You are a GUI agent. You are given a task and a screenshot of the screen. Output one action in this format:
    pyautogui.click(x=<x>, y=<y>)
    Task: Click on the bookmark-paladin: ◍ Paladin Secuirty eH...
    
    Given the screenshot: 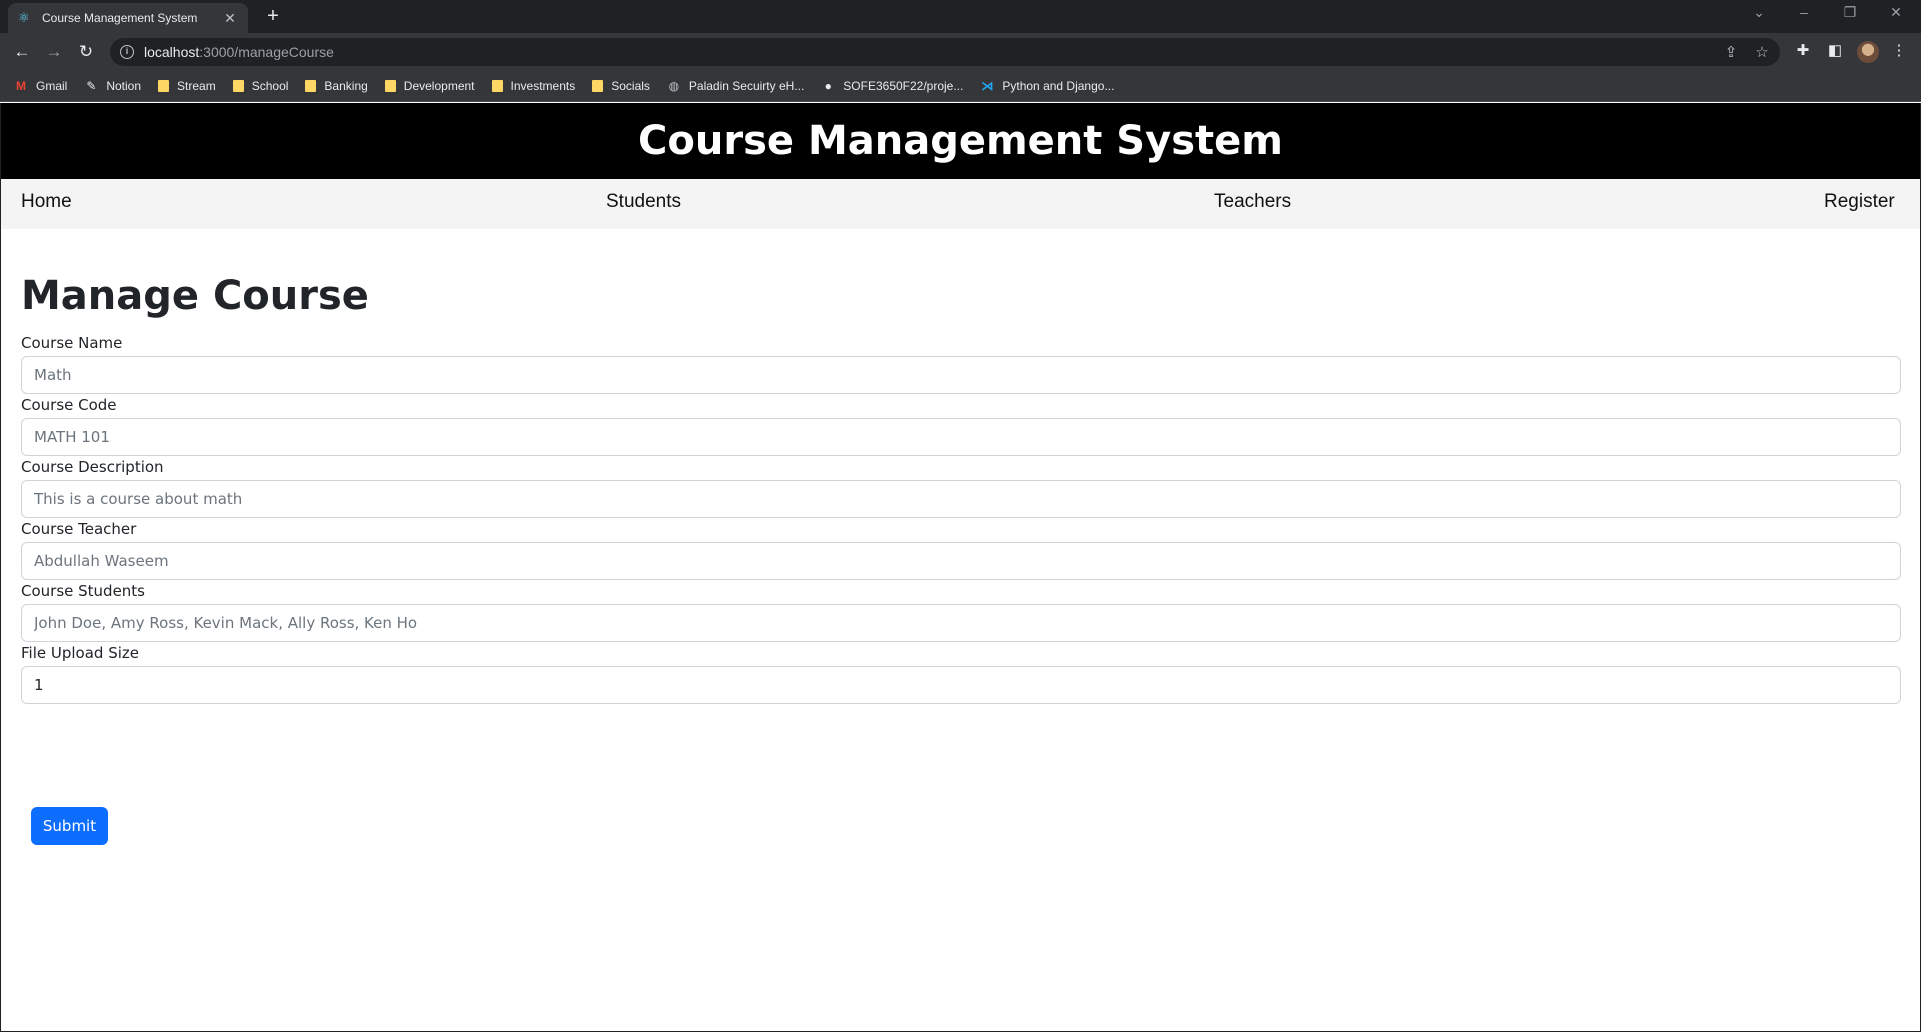 What is the action you would take?
    pyautogui.click(x=736, y=85)
    